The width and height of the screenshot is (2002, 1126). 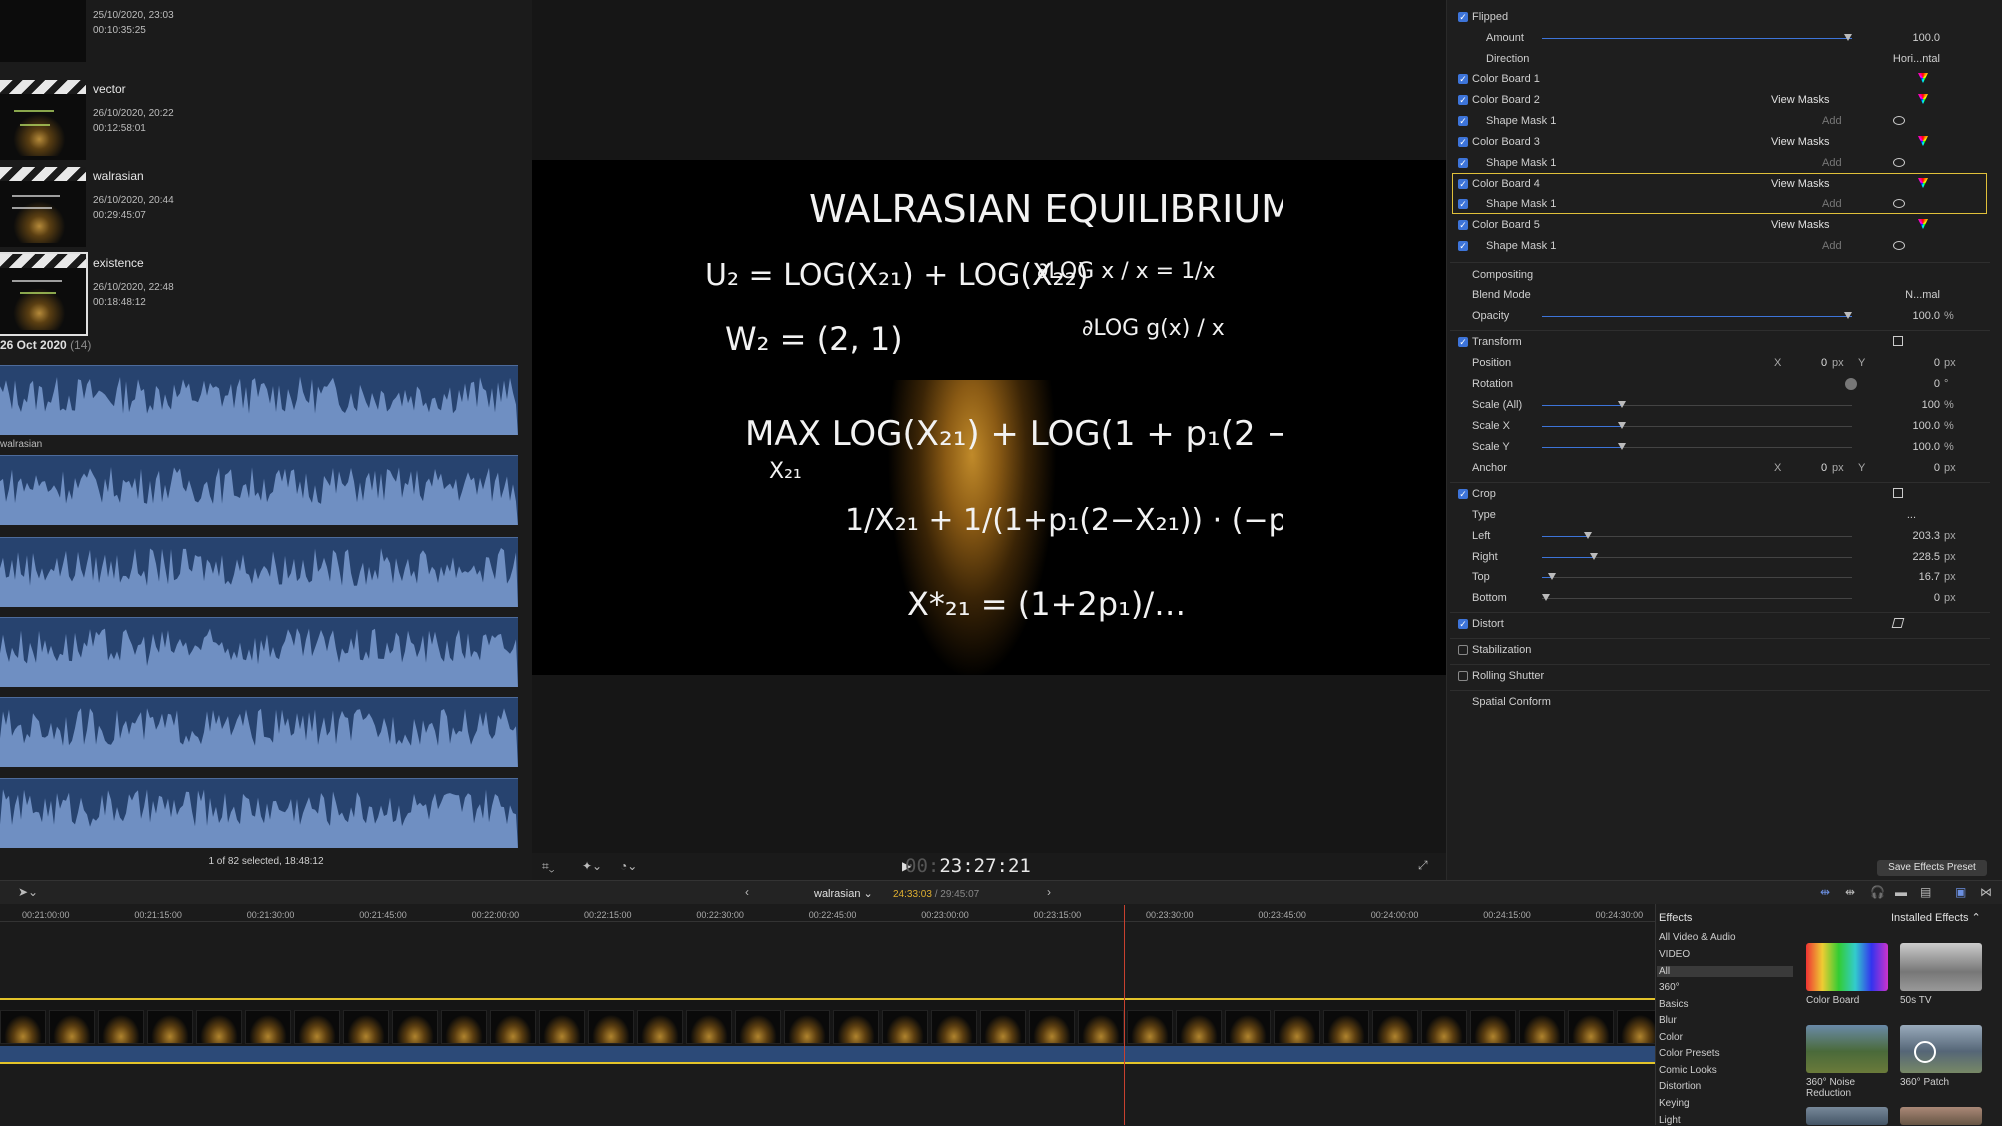 What do you see at coordinates (1721, 143) in the screenshot?
I see `color-board-3-row: ✓ Color Board 3 View Masks` at bounding box center [1721, 143].